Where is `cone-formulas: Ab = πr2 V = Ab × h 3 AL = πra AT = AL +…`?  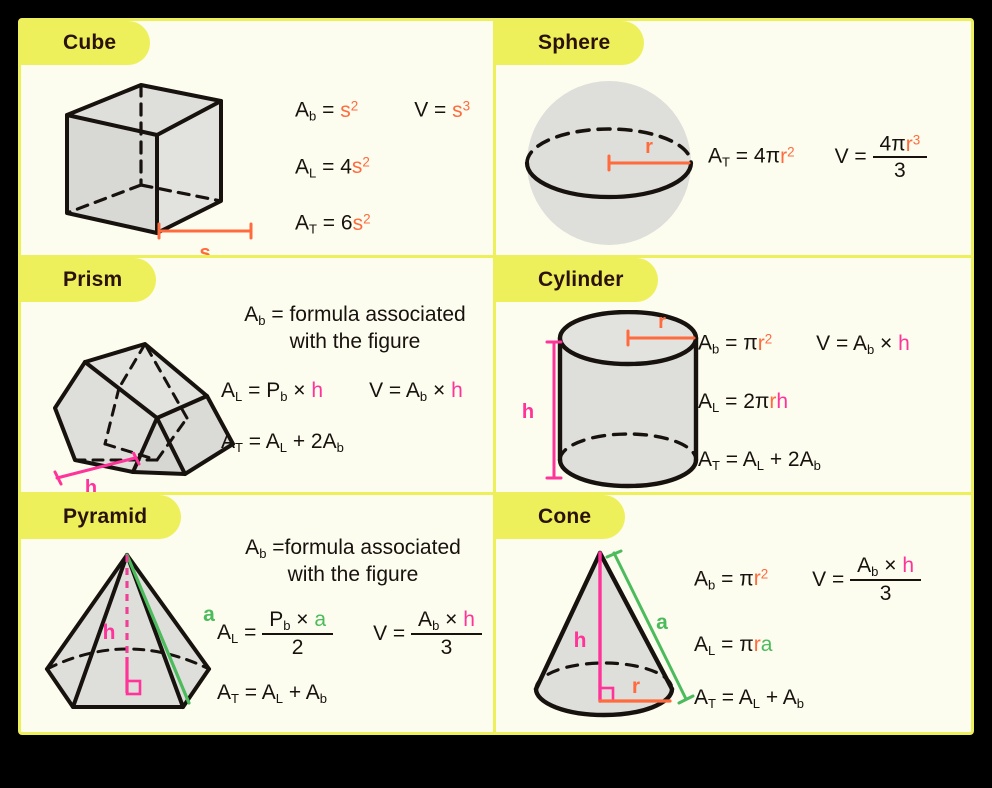
cone-formulas: Ab = πr2 V = Ab × h 3 AL = πra AT = AL +… is located at coordinates (808, 633).